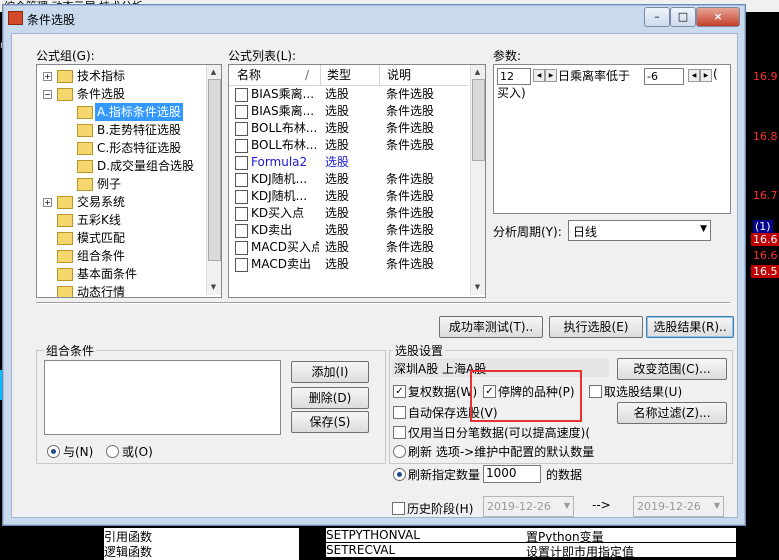 This screenshot has height=560, width=779. Describe the element at coordinates (566, 505) in the screenshot. I see `chevron-down-icon: ▼` at that location.